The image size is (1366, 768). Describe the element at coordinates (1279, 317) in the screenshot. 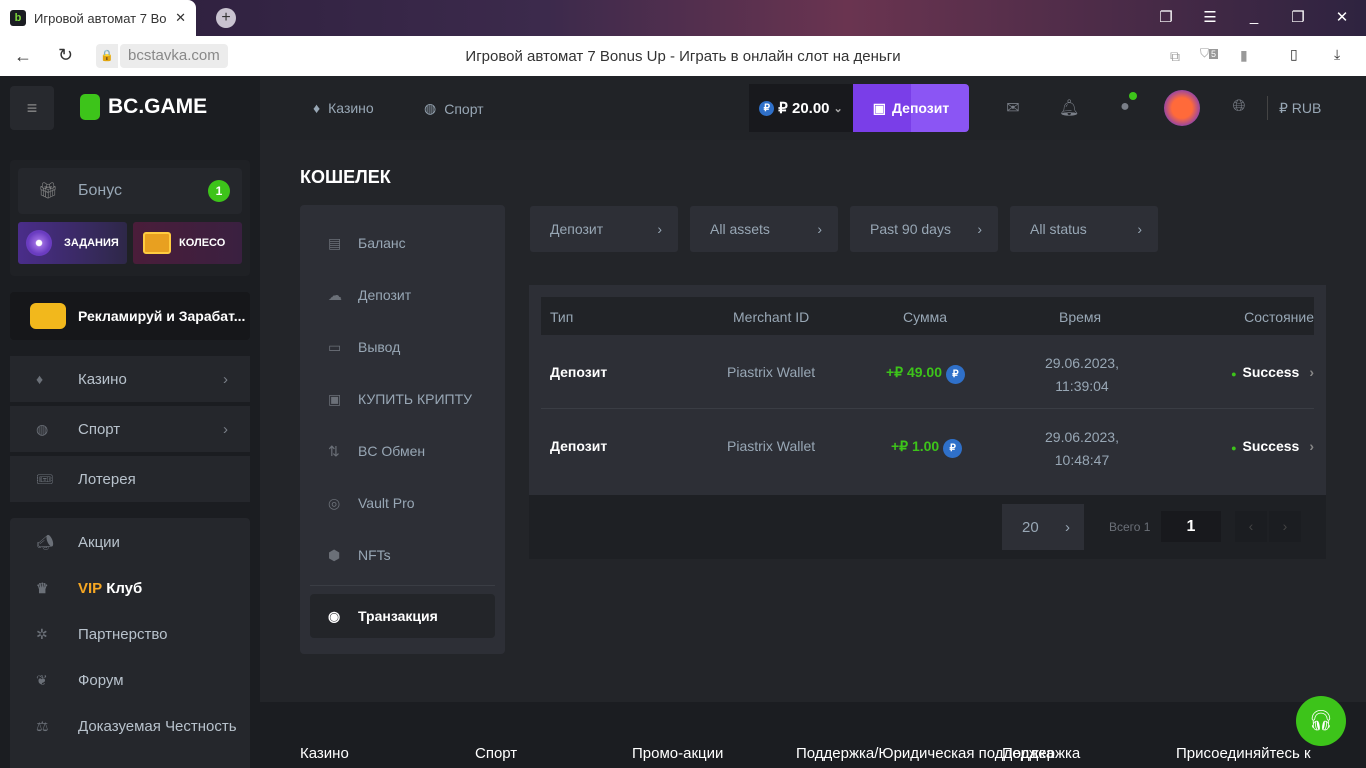

I see `column-header: Состояние` at that location.